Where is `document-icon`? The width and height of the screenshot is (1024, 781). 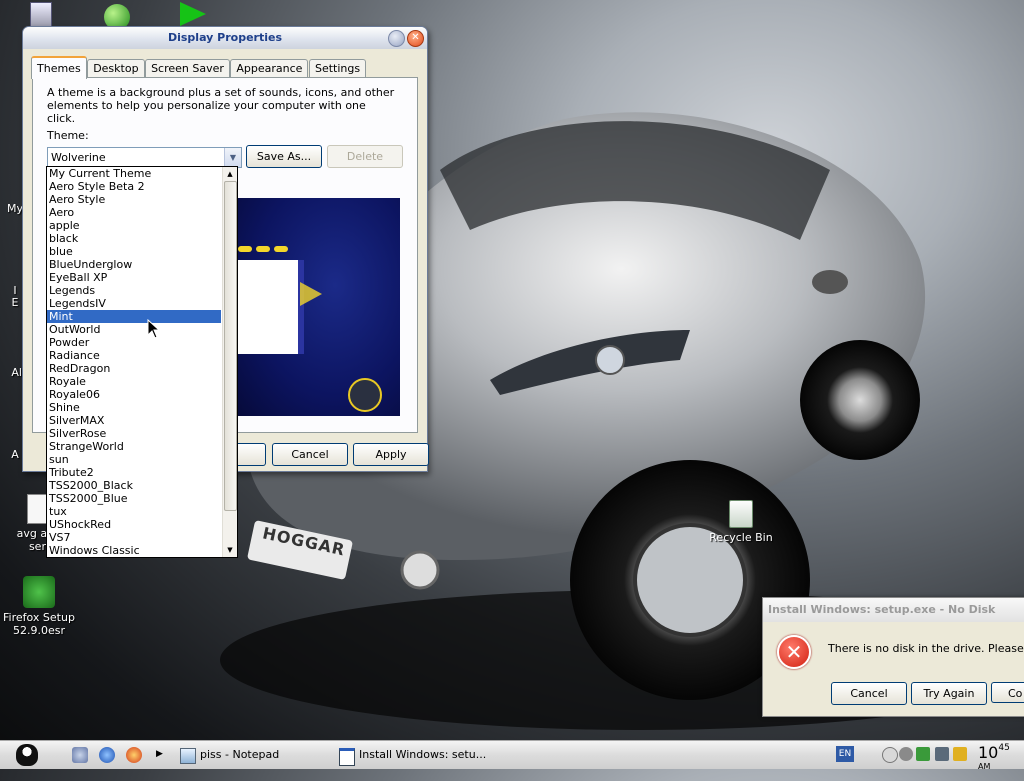 document-icon is located at coordinates (41, 15).